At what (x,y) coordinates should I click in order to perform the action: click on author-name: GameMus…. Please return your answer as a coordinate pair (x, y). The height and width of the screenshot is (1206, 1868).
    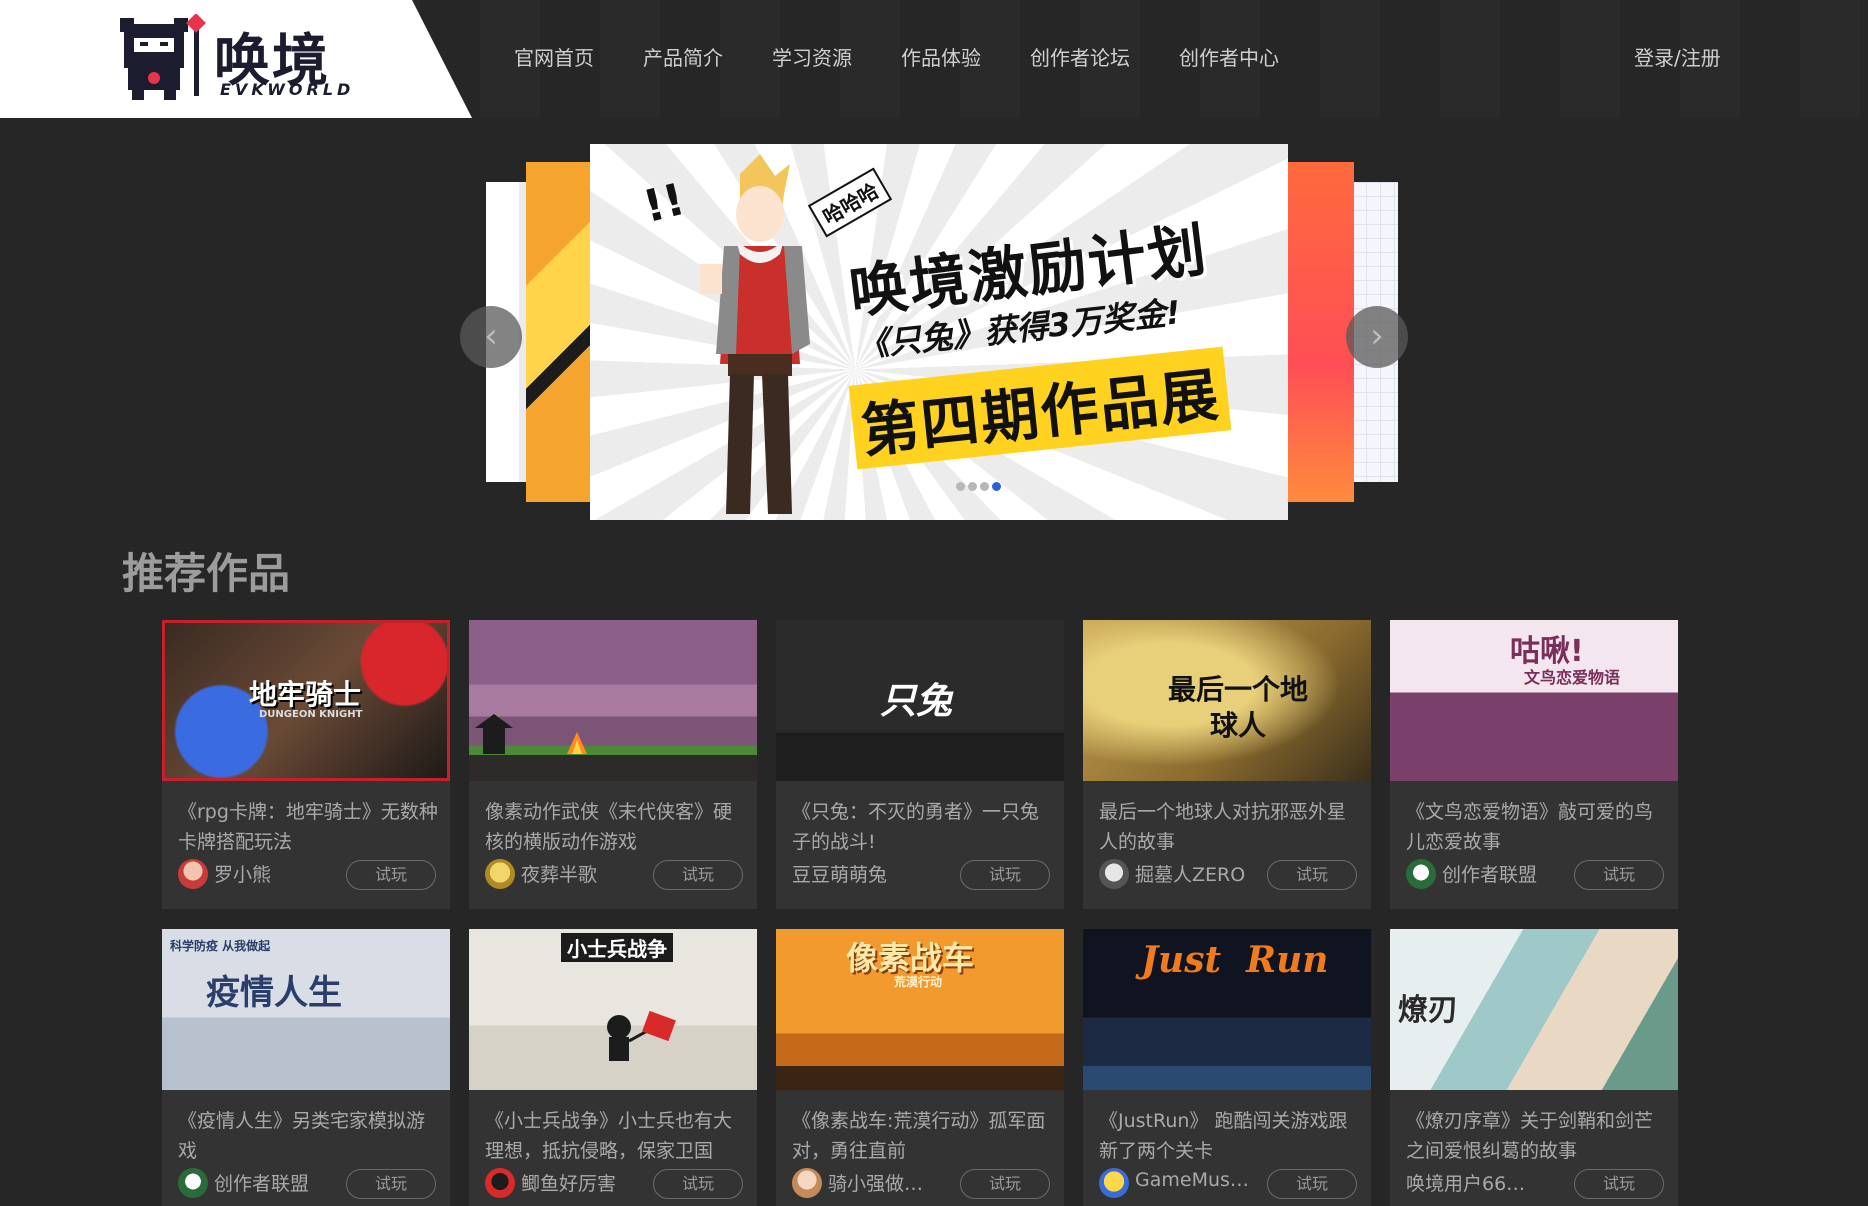
    Looking at the image, I should click on (1192, 1180).